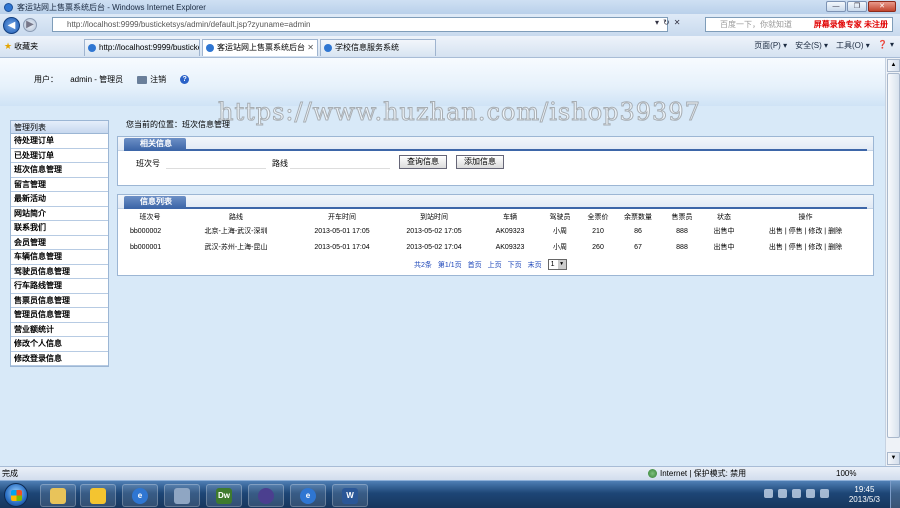 This screenshot has width=900, height=508. What do you see at coordinates (770, 45) in the screenshot?
I see `page-menu: 页面(P) ▾` at bounding box center [770, 45].